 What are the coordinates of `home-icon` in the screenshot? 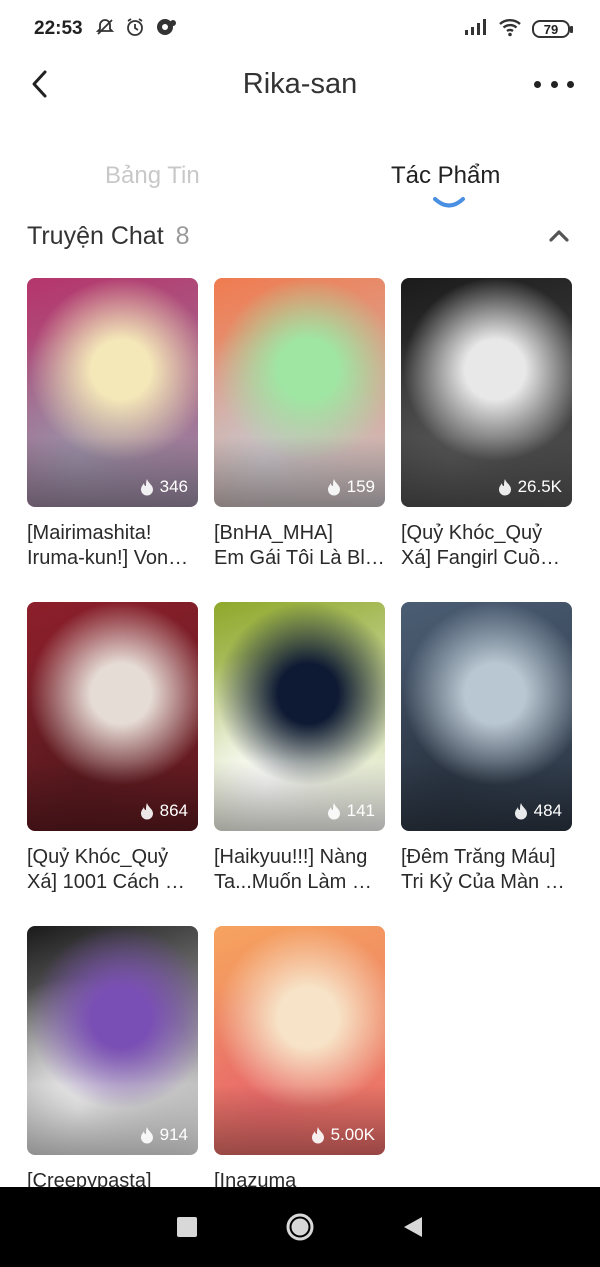 It's located at (300, 1227).